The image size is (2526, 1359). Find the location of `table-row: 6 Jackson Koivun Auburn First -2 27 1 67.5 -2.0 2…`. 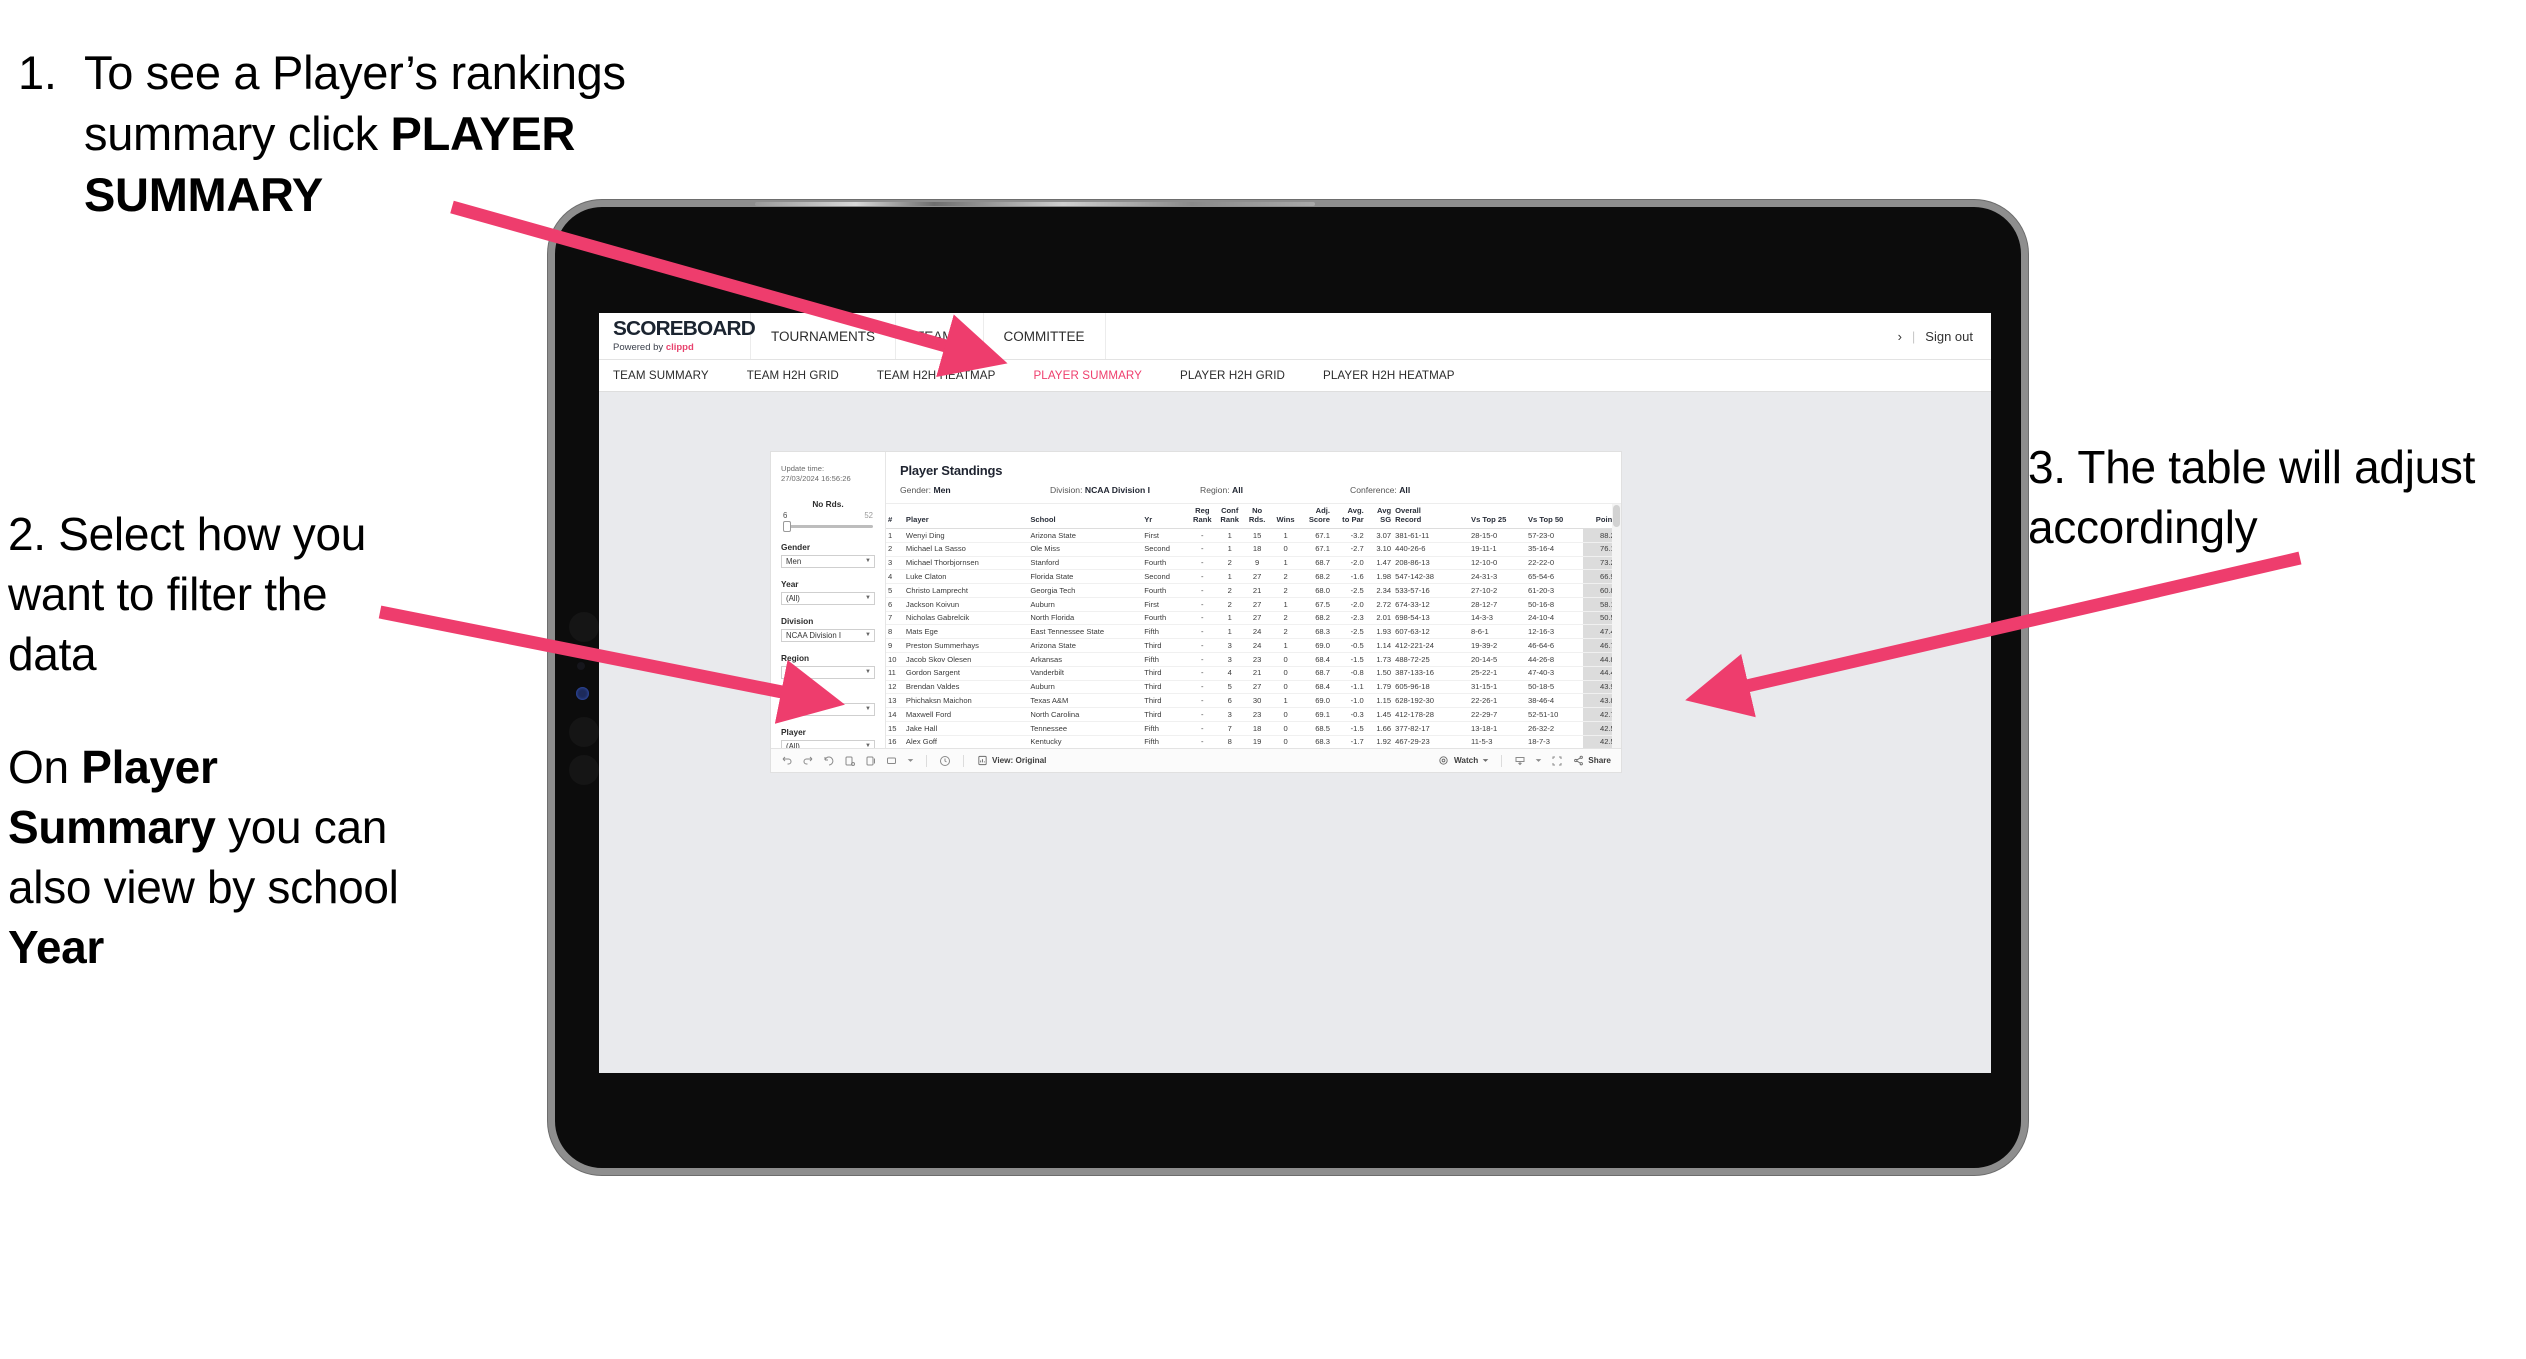

table-row: 6 Jackson Koivun Auburn First -2 27 1 67.5 -2.0 2… is located at coordinates (1253, 604).